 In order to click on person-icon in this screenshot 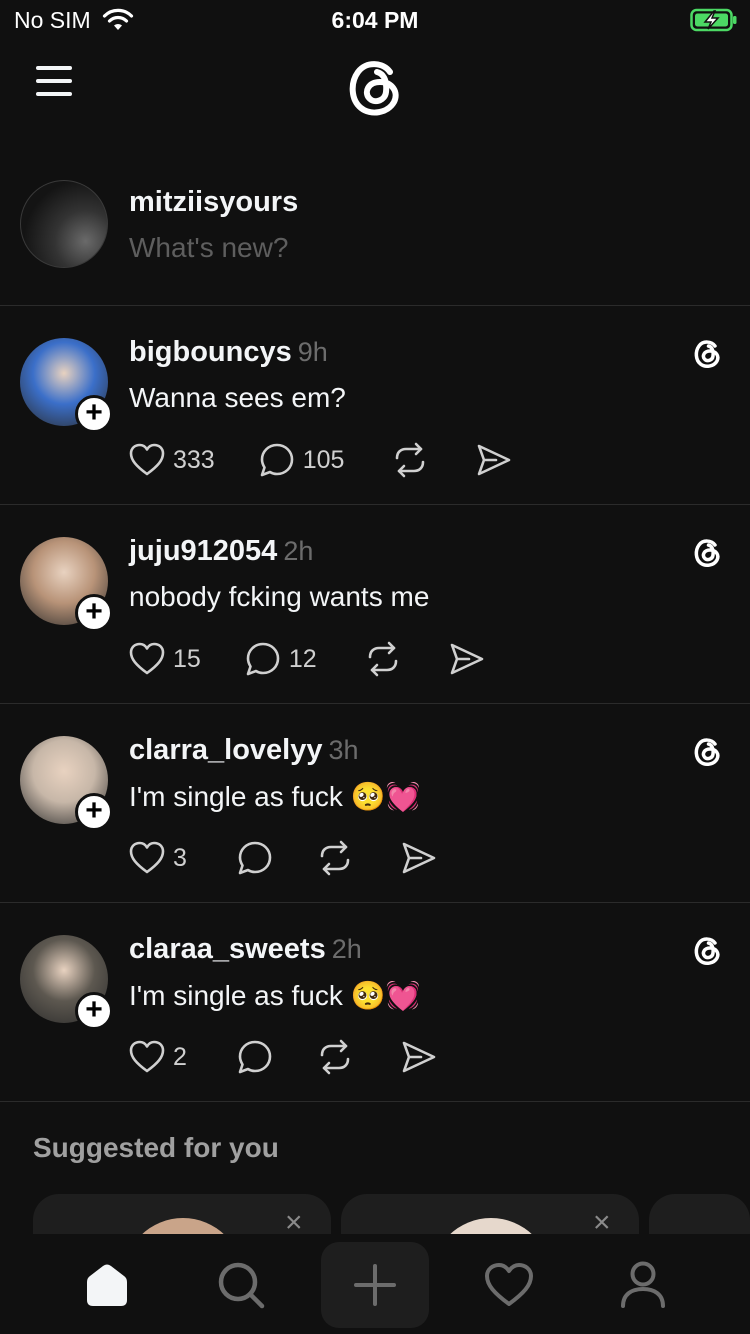, I will do `click(643, 1284)`.